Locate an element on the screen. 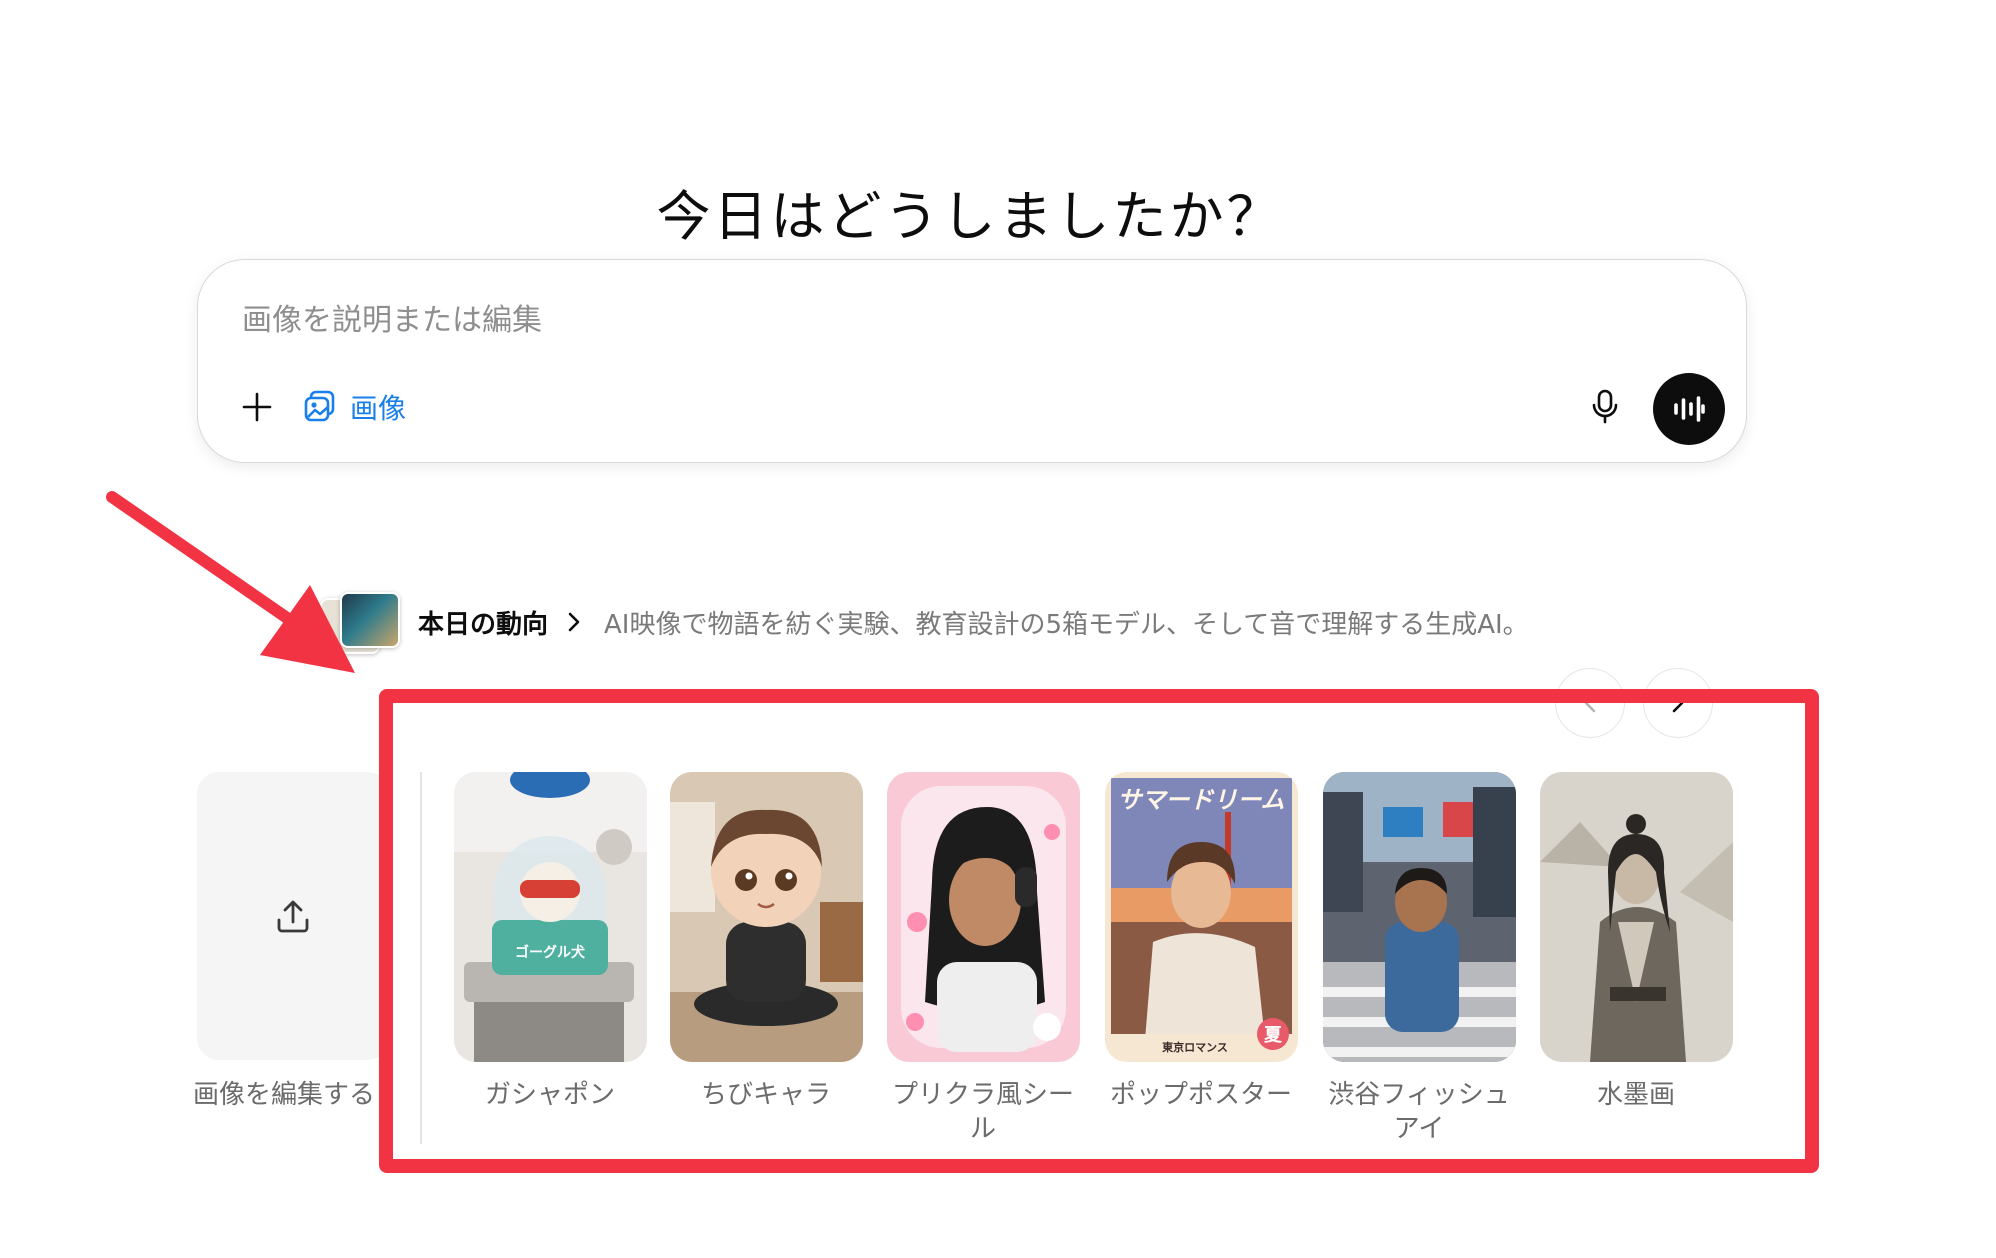  upload-icon is located at coordinates (293, 916).